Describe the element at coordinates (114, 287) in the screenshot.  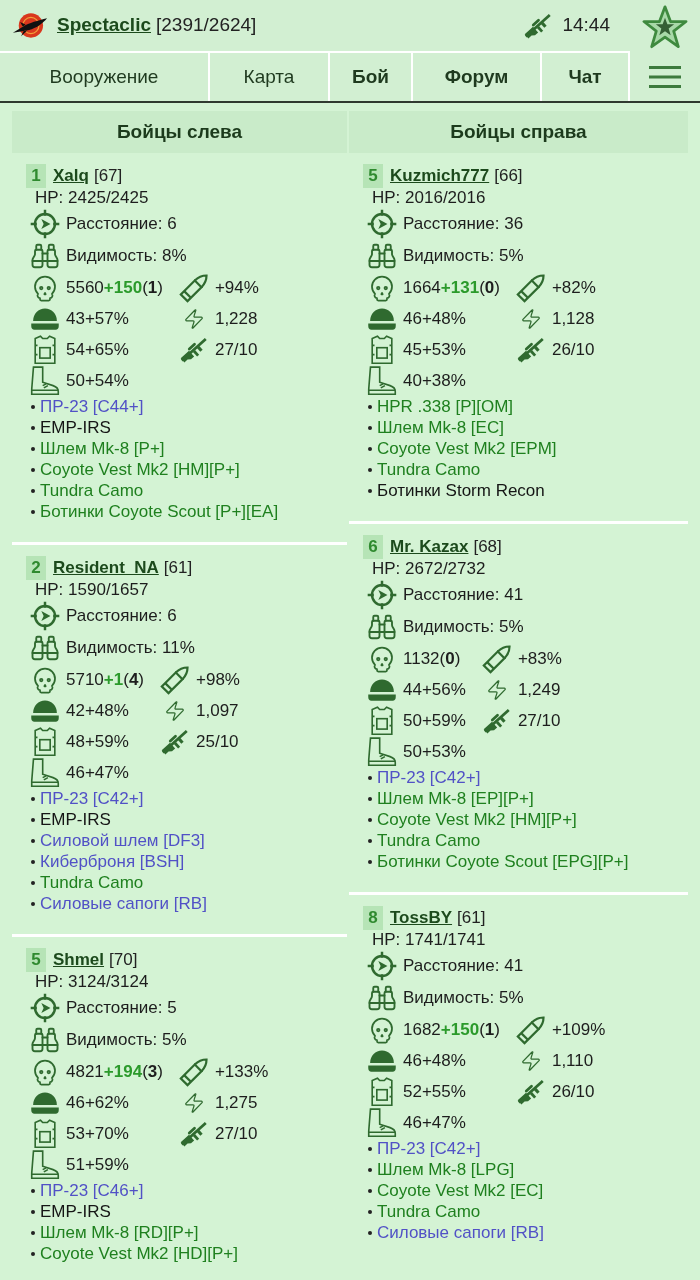
I see `kills-count: 5560+150(1)` at that location.